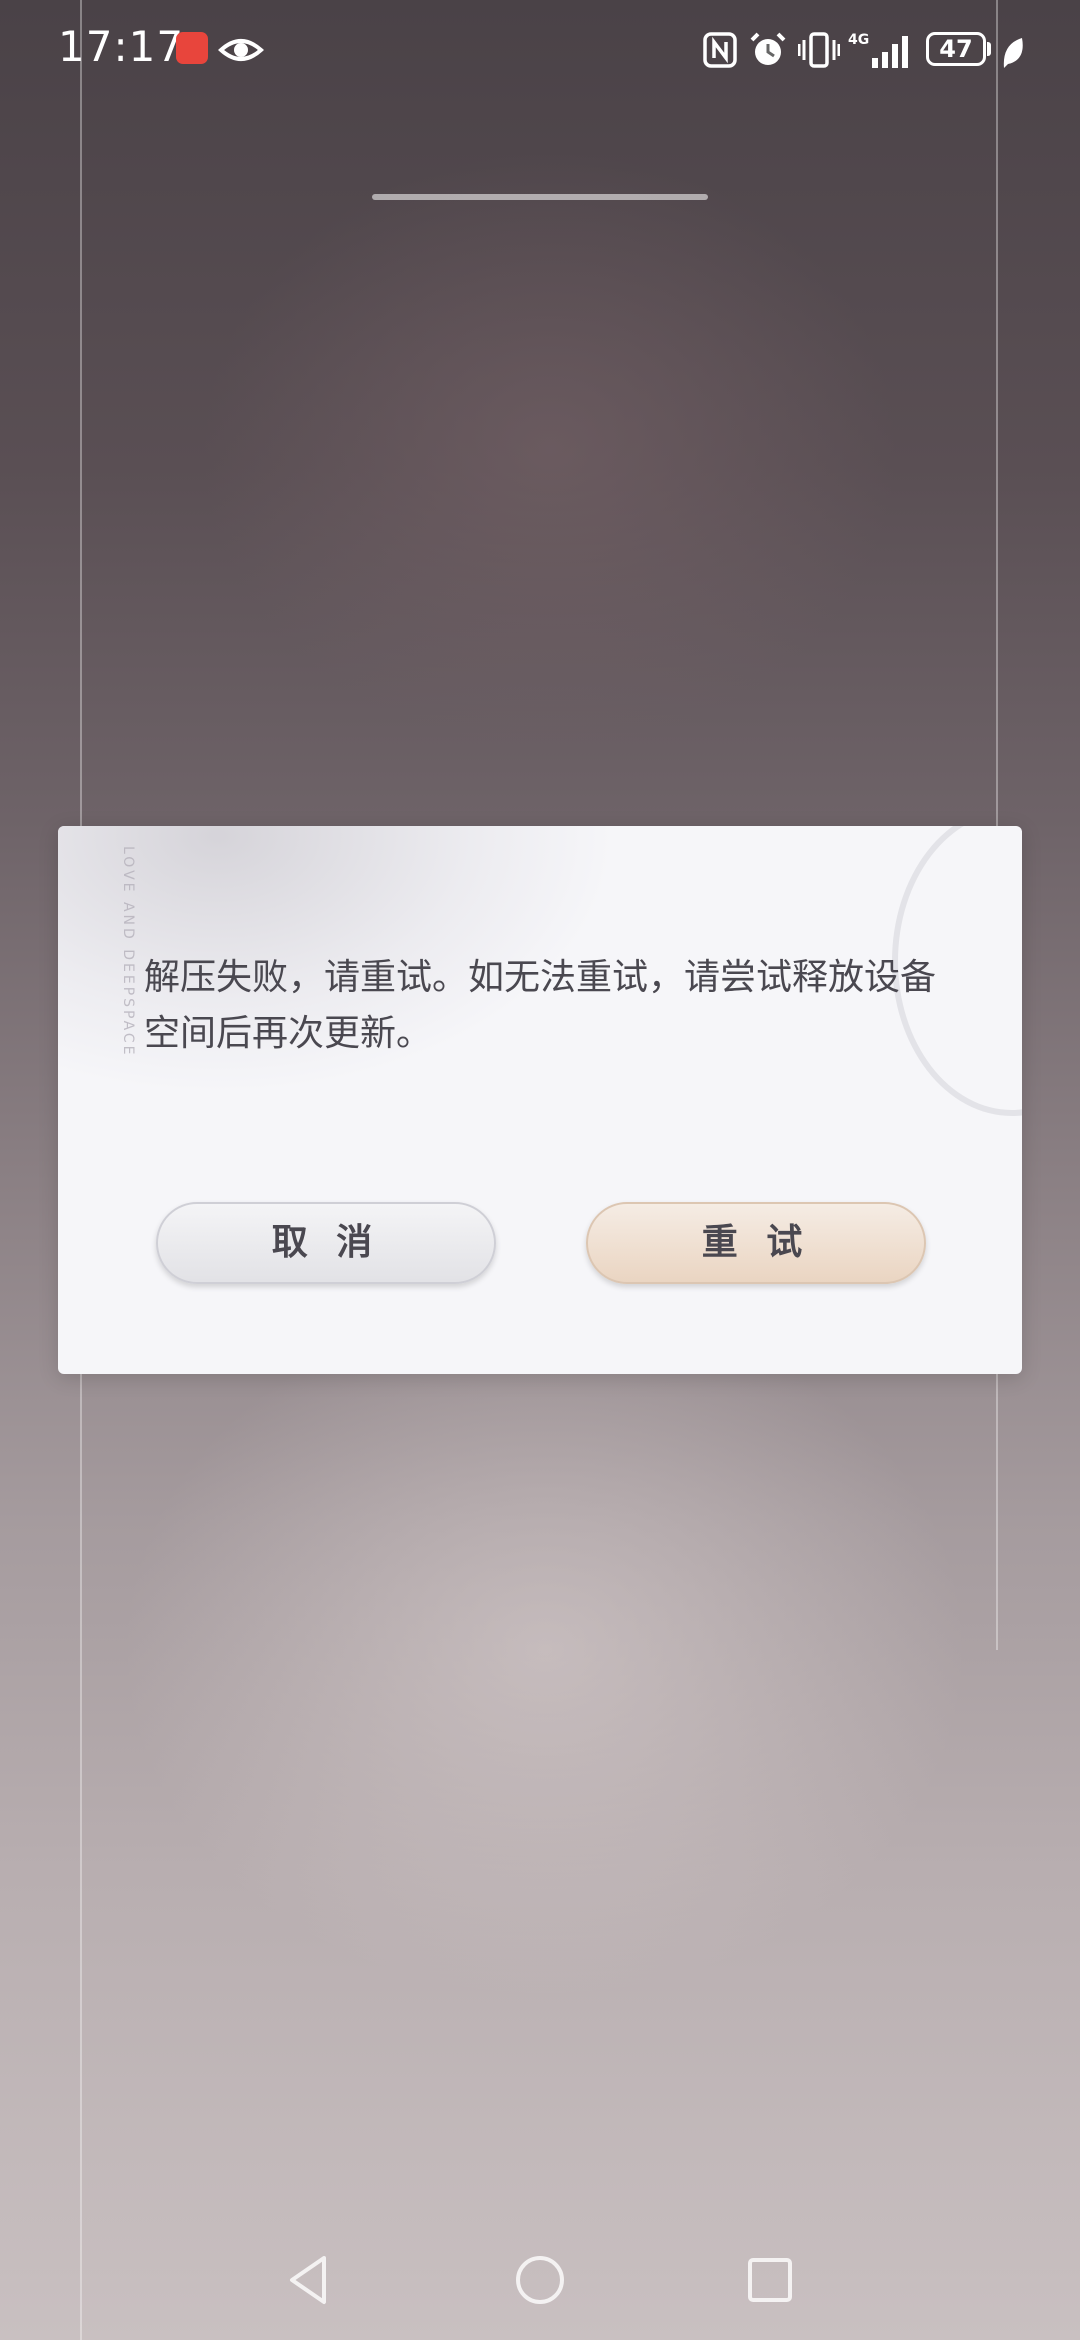  Describe the element at coordinates (192, 48) in the screenshot. I see `app-badge-icon` at that location.